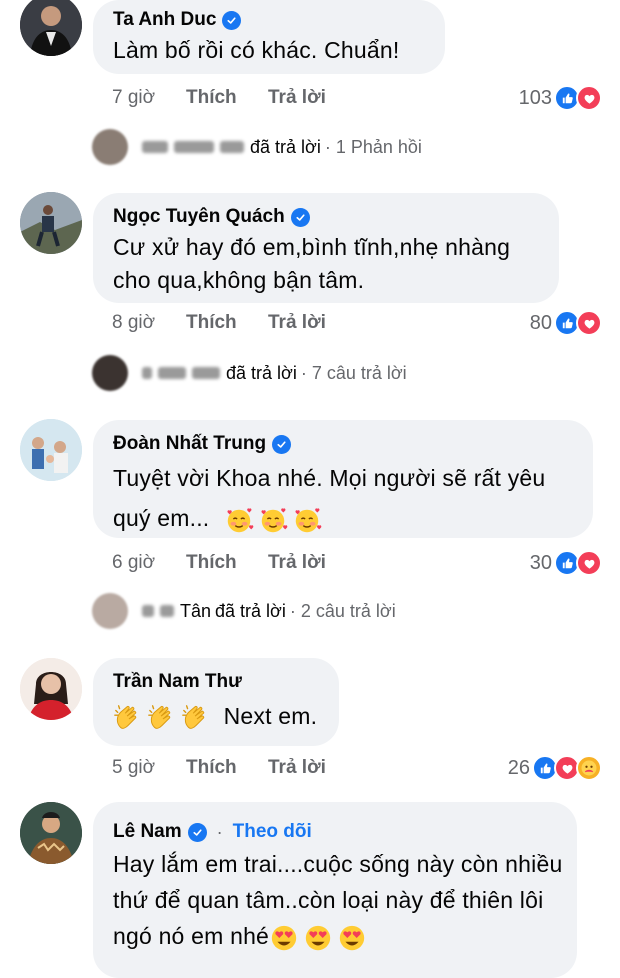 The image size is (620, 978). What do you see at coordinates (535, 97) in the screenshot?
I see `reaction-count: 103` at bounding box center [535, 97].